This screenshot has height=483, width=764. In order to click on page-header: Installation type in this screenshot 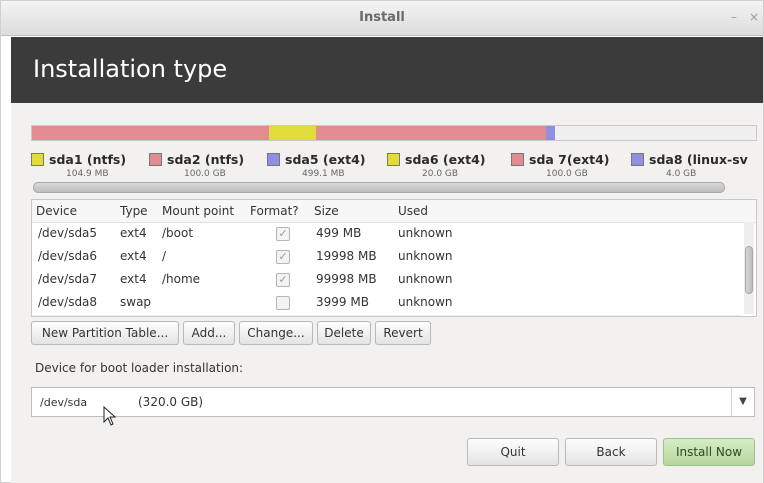, I will do `click(387, 70)`.